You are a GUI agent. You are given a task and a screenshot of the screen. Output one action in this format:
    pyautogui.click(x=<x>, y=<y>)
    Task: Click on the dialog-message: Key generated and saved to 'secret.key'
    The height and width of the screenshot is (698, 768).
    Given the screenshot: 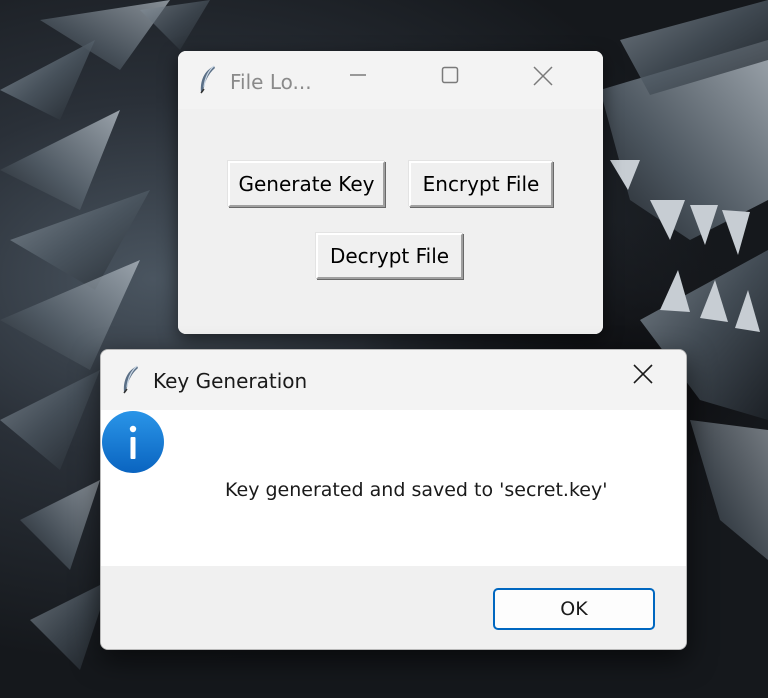 What is the action you would take?
    pyautogui.click(x=416, y=490)
    